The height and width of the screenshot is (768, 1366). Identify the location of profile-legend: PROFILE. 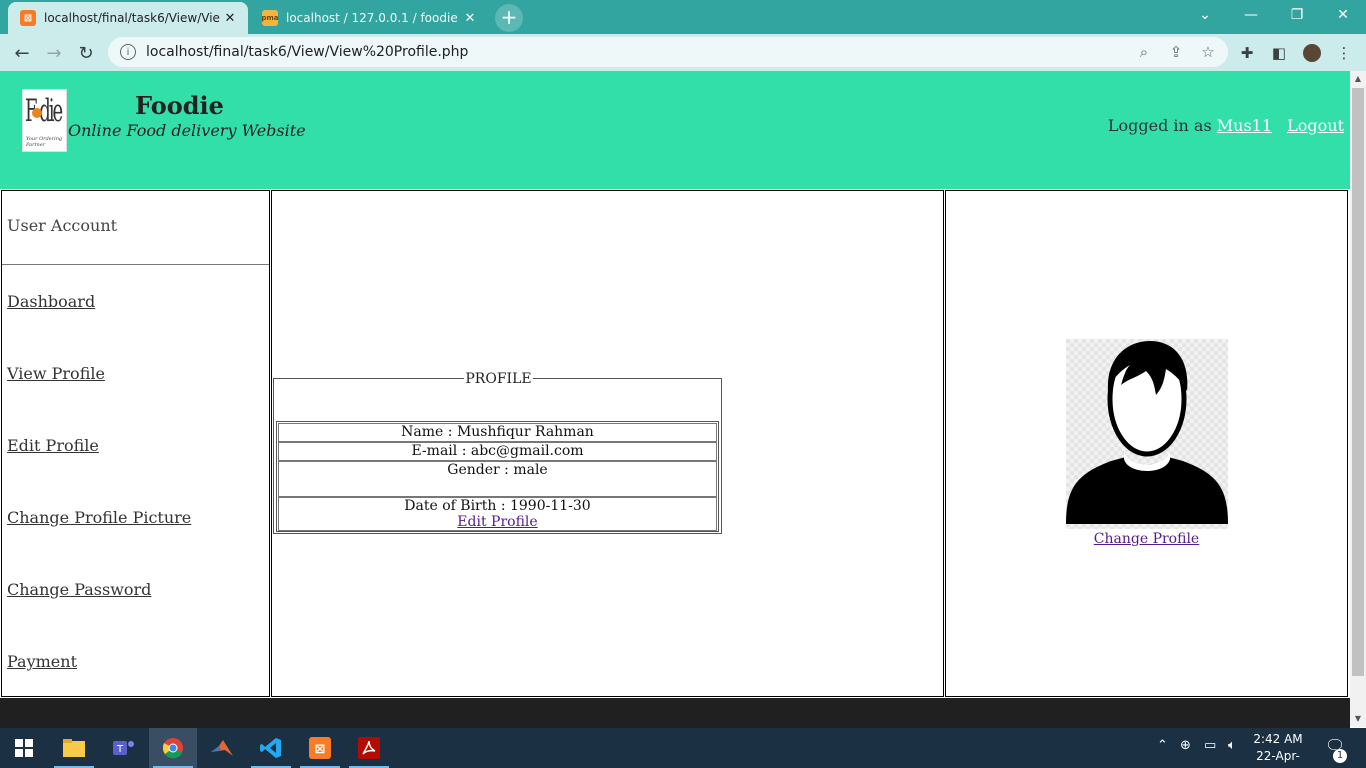
(498, 379).